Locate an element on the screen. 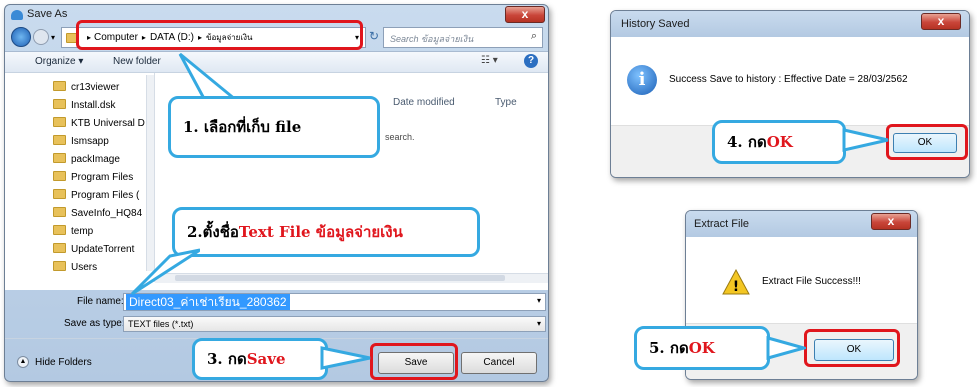 Image resolution: width=977 pixels, height=387 pixels. tree-scrollbar is located at coordinates (150, 173).